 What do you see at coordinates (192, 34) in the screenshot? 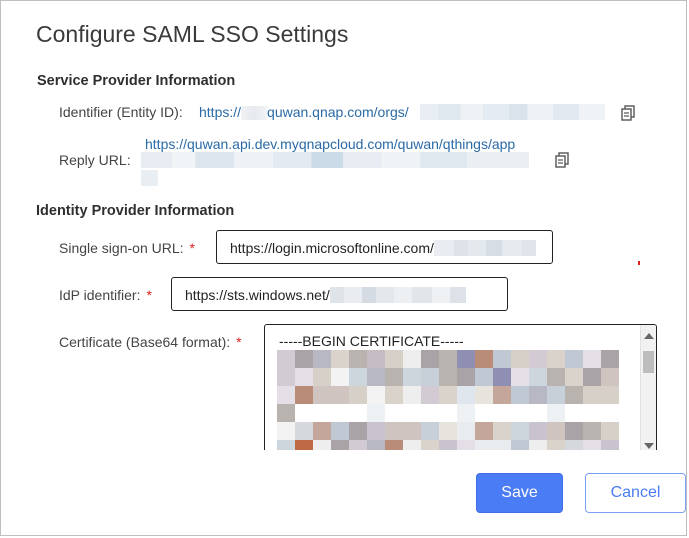
I see `dialog-title: Configure SAML SSO Settings` at bounding box center [192, 34].